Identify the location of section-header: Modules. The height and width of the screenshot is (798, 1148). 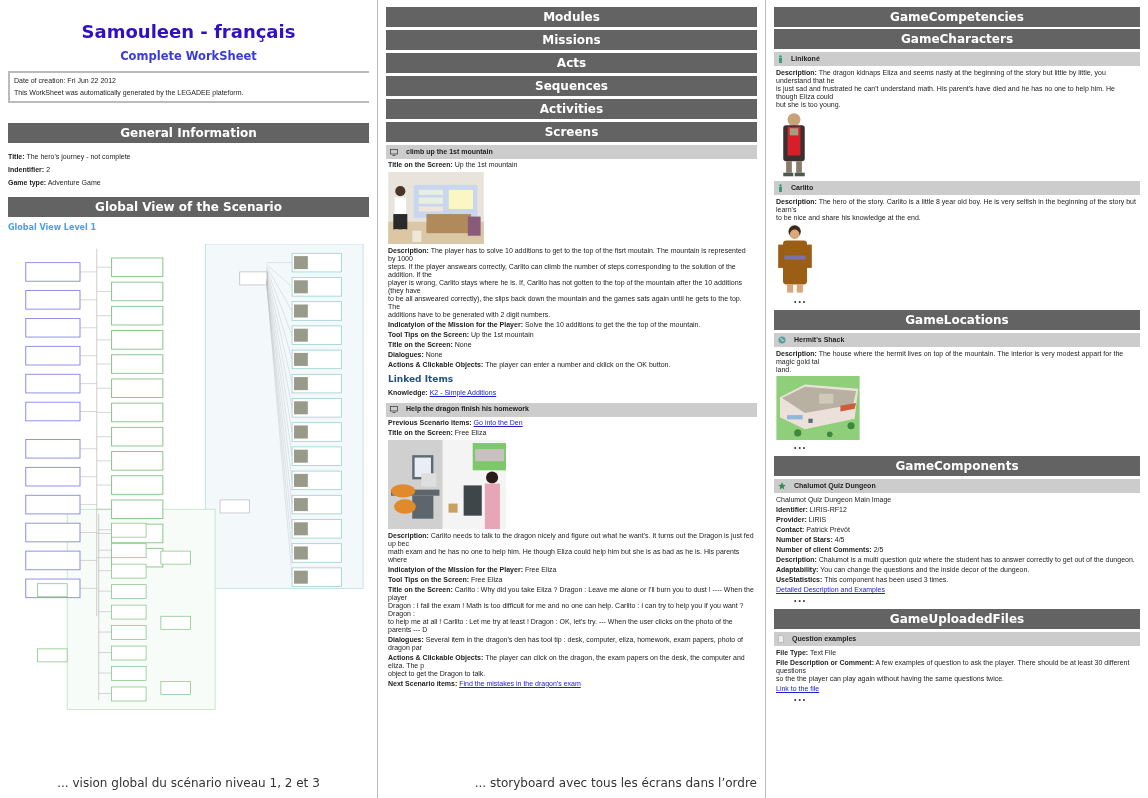
(571, 17).